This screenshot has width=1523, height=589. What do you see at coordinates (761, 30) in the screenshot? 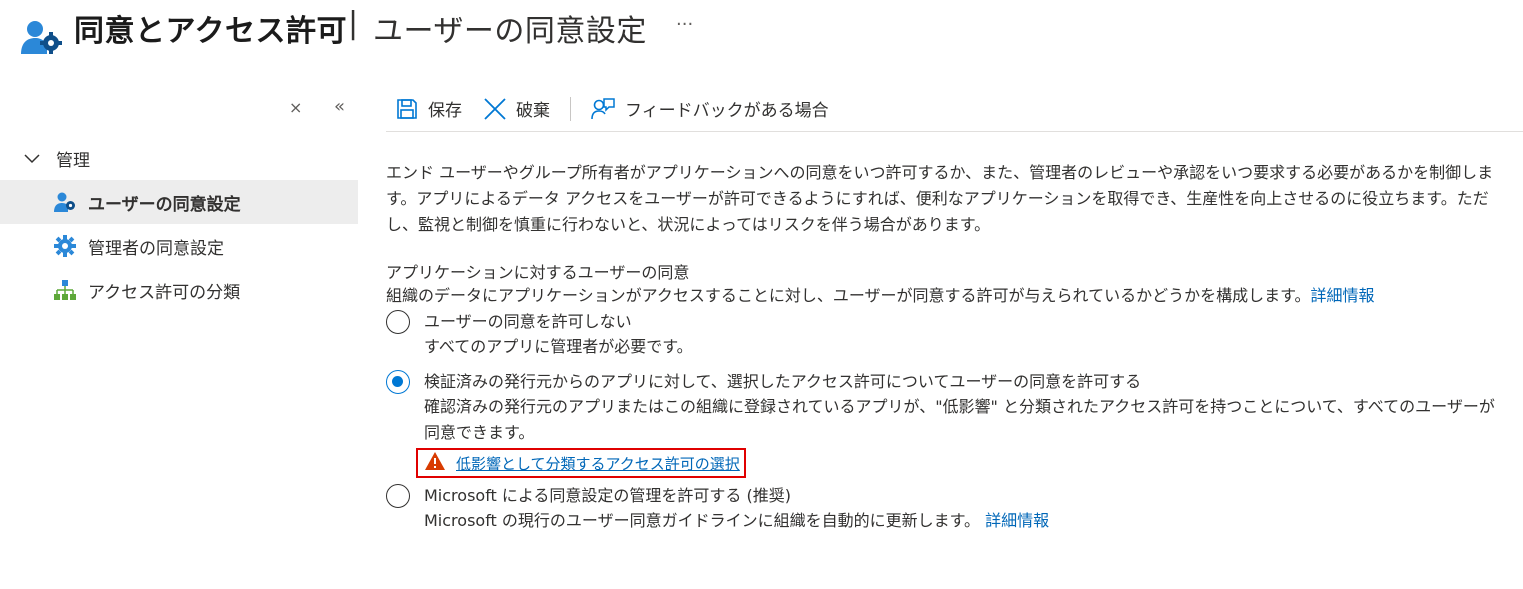
I see `page-header: 同意とアクセス許可 | ユーザーの同意設定 ···` at bounding box center [761, 30].